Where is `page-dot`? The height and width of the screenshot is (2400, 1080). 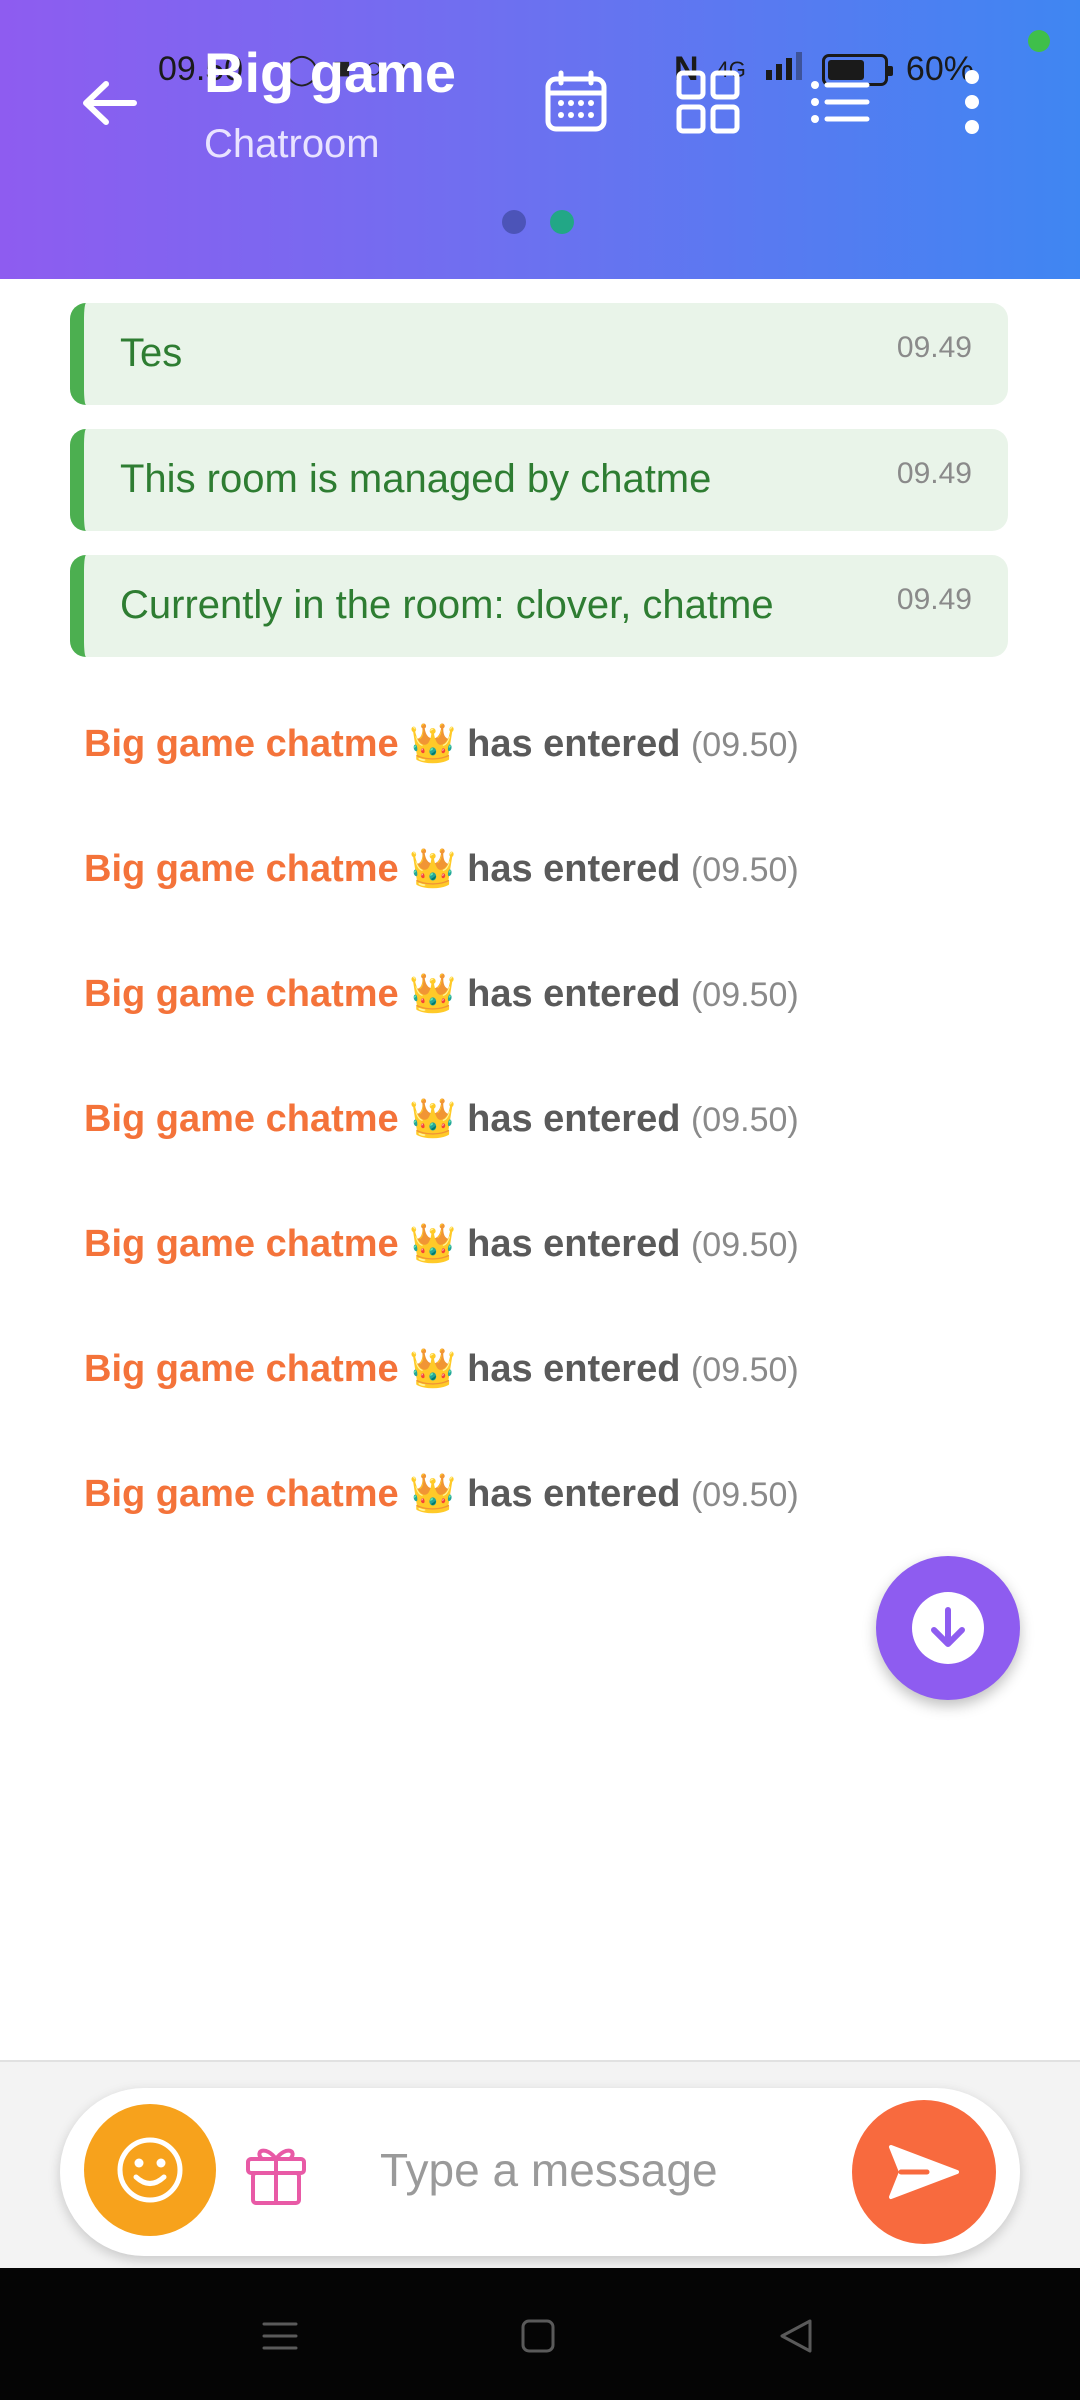 page-dot is located at coordinates (514, 222).